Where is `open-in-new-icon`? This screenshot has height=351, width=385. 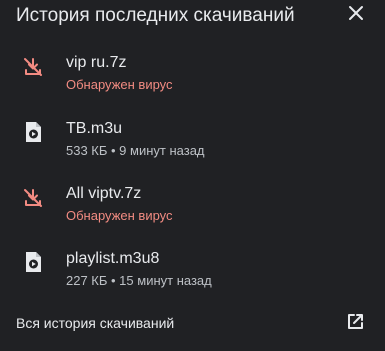
open-in-new-icon is located at coordinates (355, 322).